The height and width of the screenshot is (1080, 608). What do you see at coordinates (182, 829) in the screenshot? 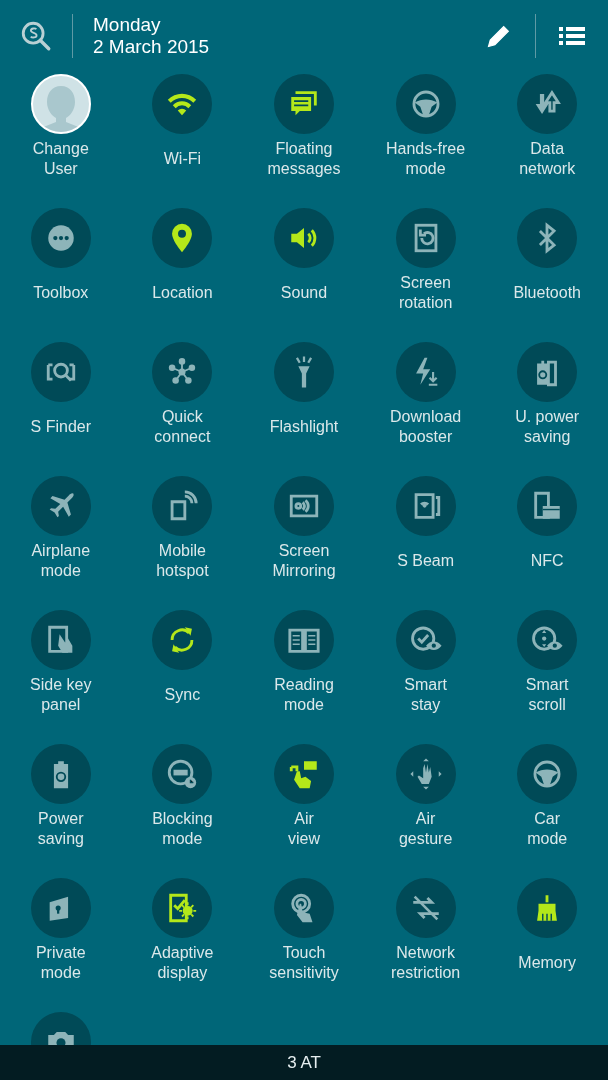
I see `toggle-label: Blocking mode` at bounding box center [182, 829].